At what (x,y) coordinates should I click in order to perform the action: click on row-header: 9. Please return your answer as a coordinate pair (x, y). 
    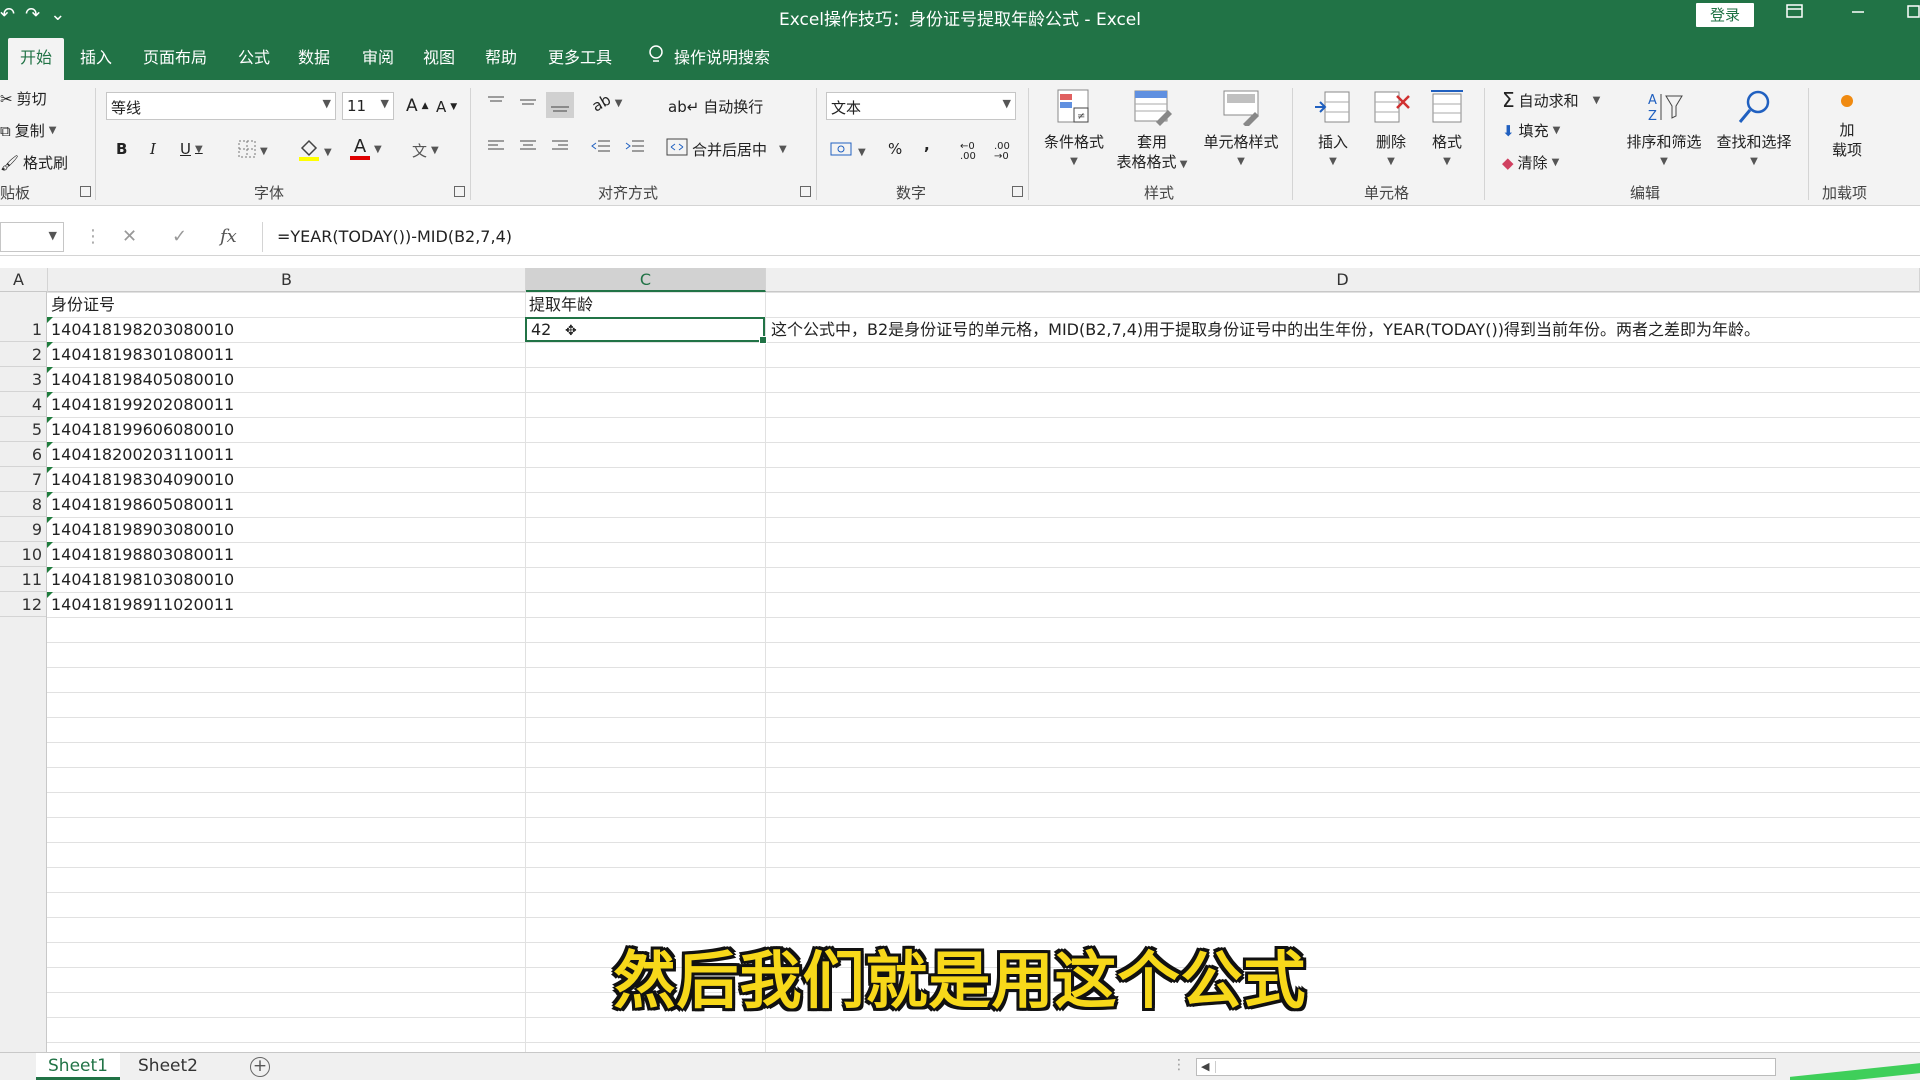
    Looking at the image, I should click on (23, 529).